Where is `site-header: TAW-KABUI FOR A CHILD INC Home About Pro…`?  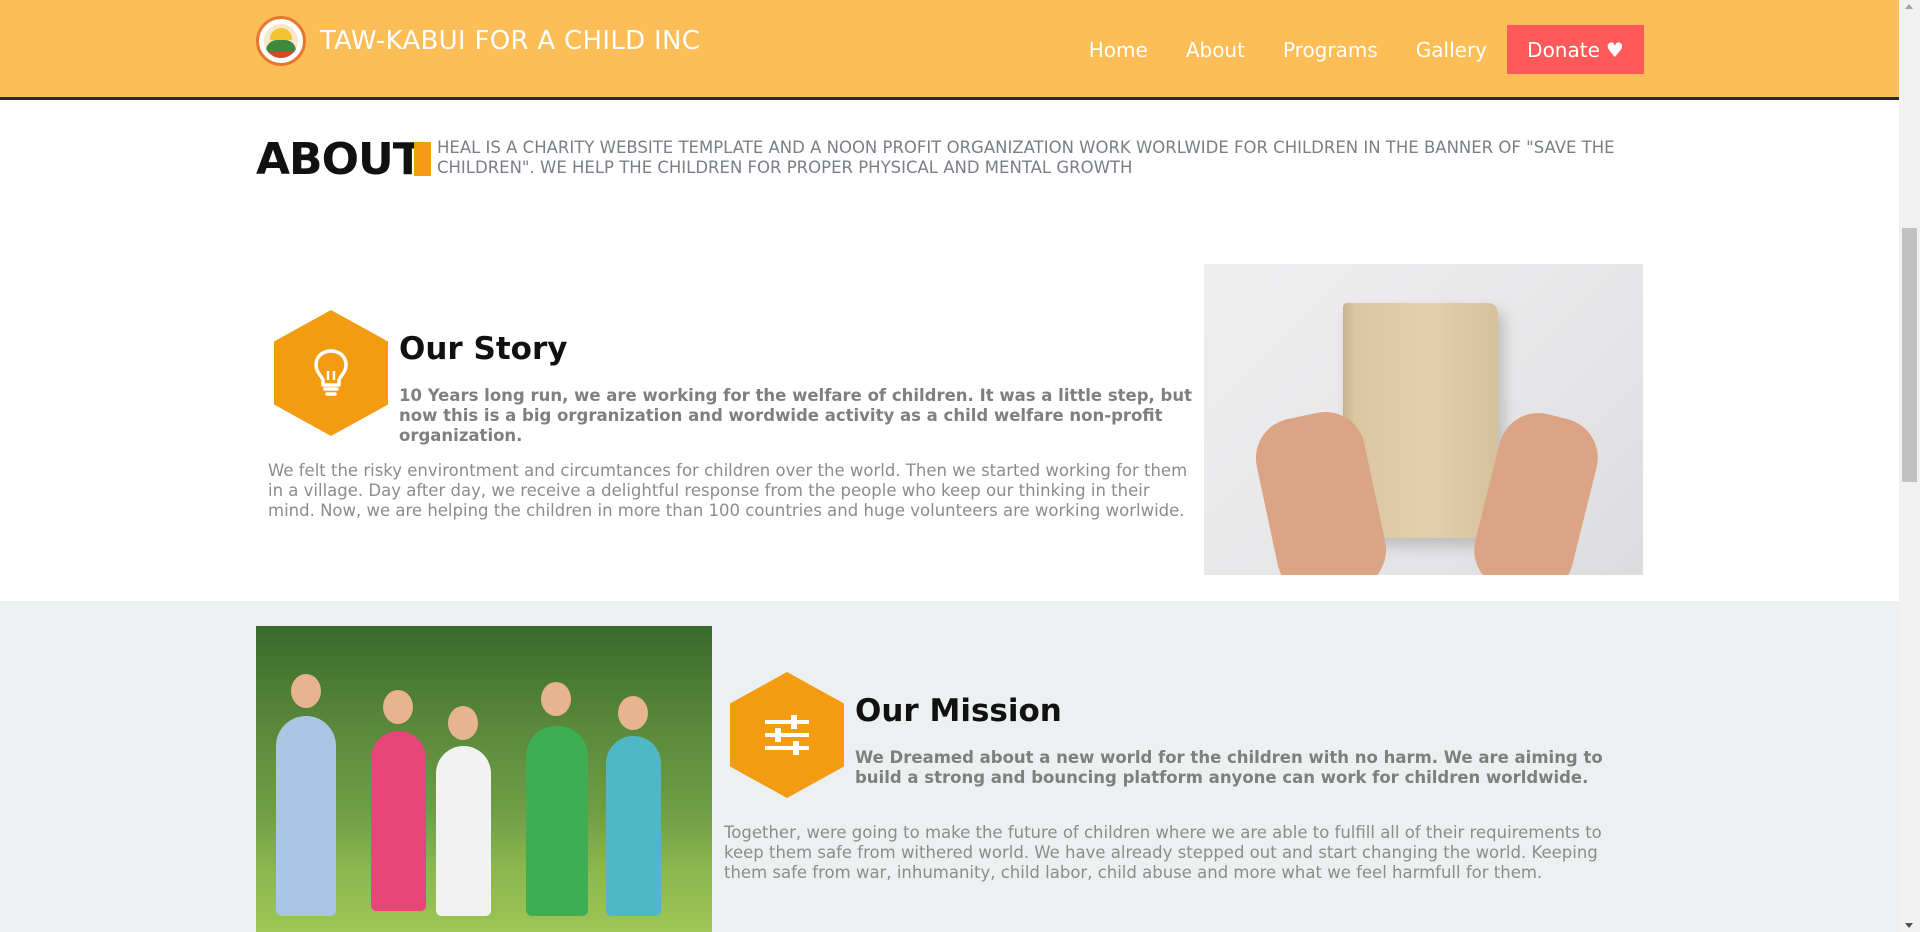
site-header: TAW-KABUI FOR A CHILD INC Home About Pro… is located at coordinates (949, 50).